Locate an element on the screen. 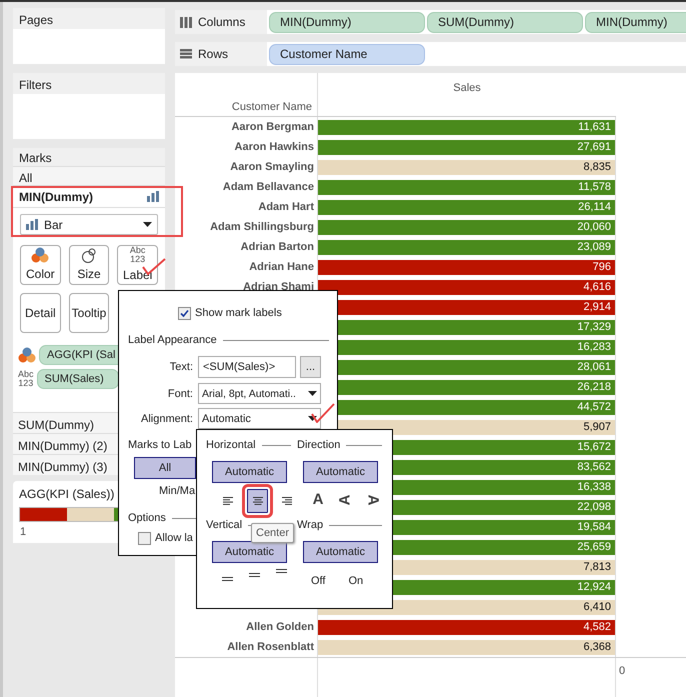 This screenshot has height=697, width=686. bar-value: 6,368 is located at coordinates (597, 647).